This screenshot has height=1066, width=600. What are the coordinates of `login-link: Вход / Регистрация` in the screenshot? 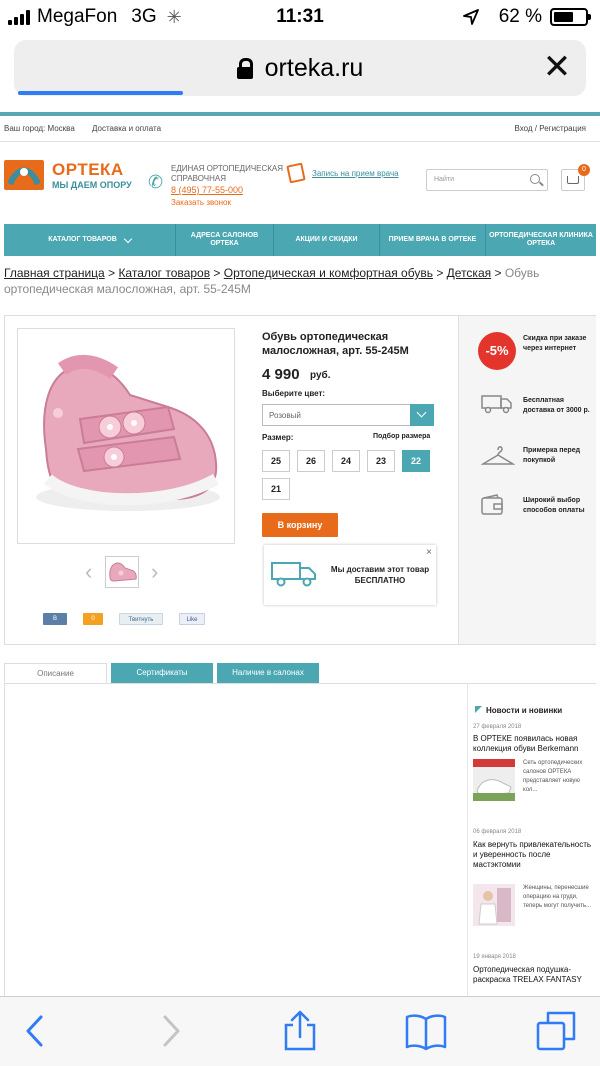 It's located at (550, 128).